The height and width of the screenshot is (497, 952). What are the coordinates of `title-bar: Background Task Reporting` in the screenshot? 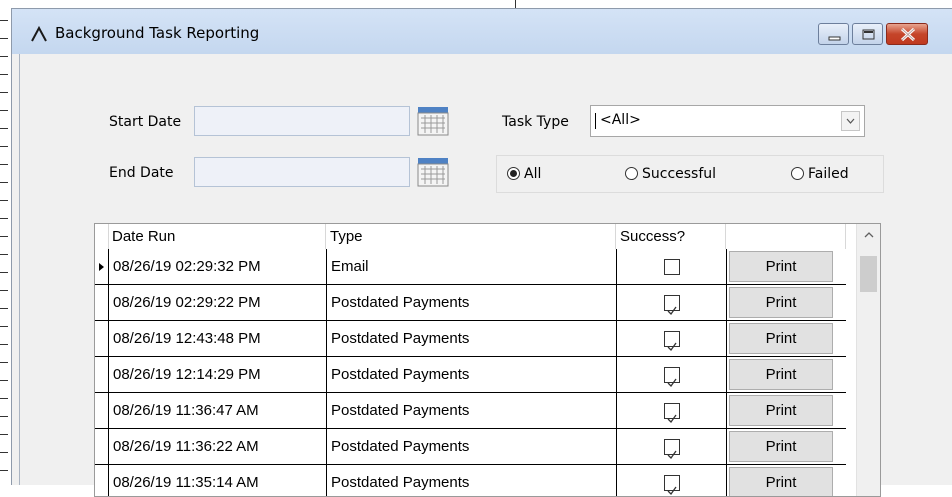 It's located at (482, 31).